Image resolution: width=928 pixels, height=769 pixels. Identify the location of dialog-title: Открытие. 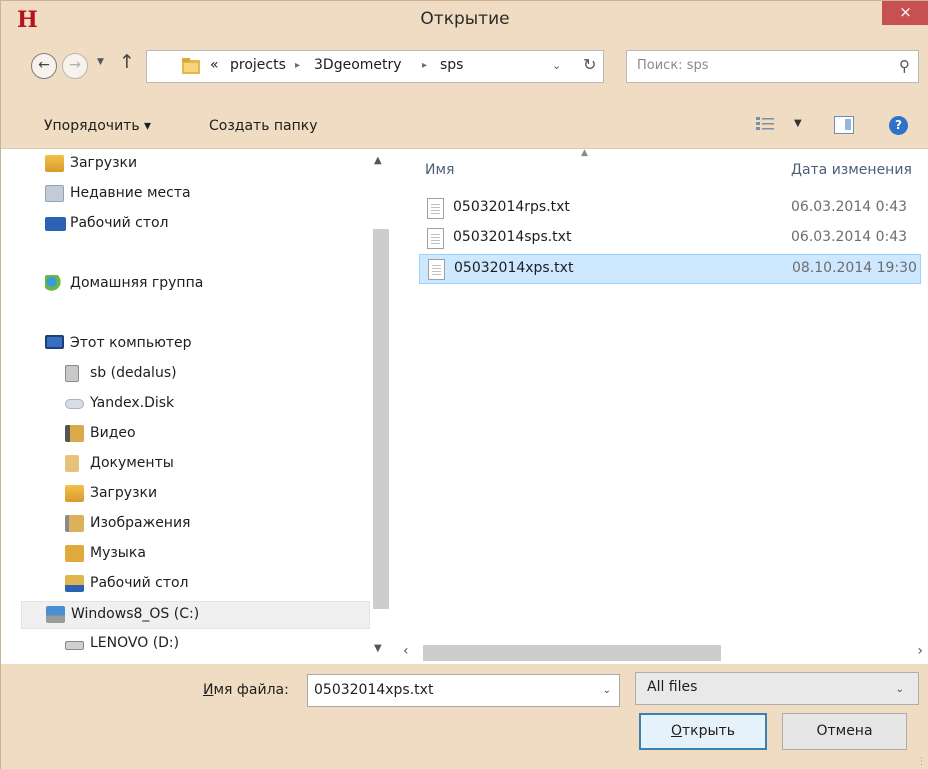
(465, 19).